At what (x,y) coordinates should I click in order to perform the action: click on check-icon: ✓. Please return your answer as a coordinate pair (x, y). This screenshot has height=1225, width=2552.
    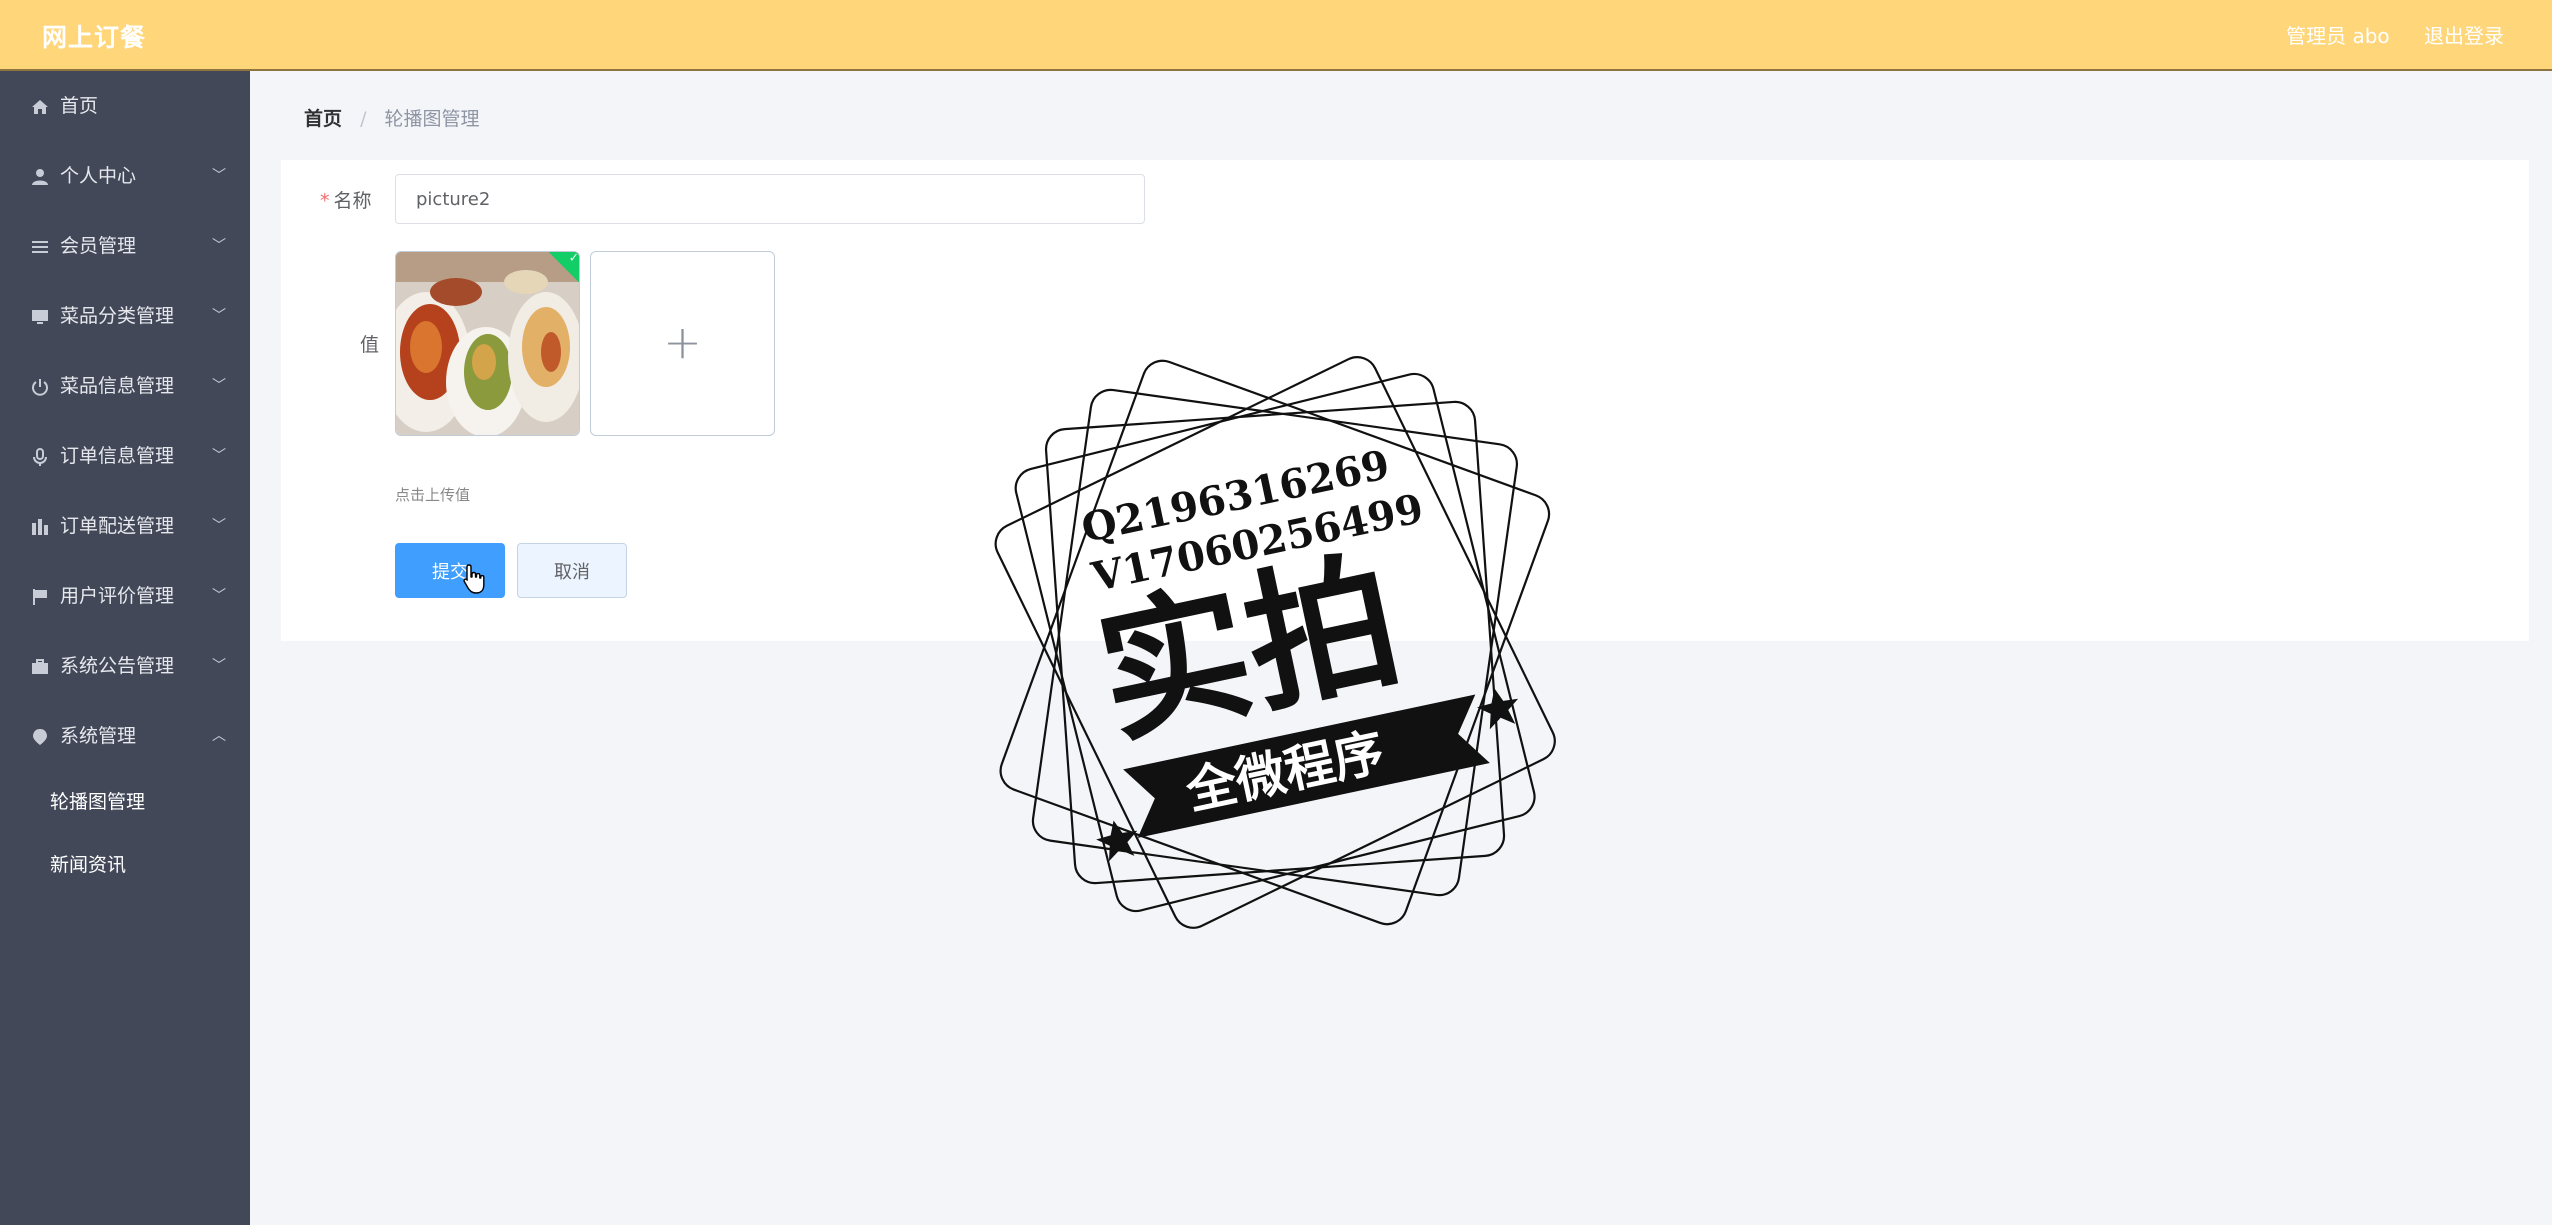
    Looking at the image, I should click on (573, 258).